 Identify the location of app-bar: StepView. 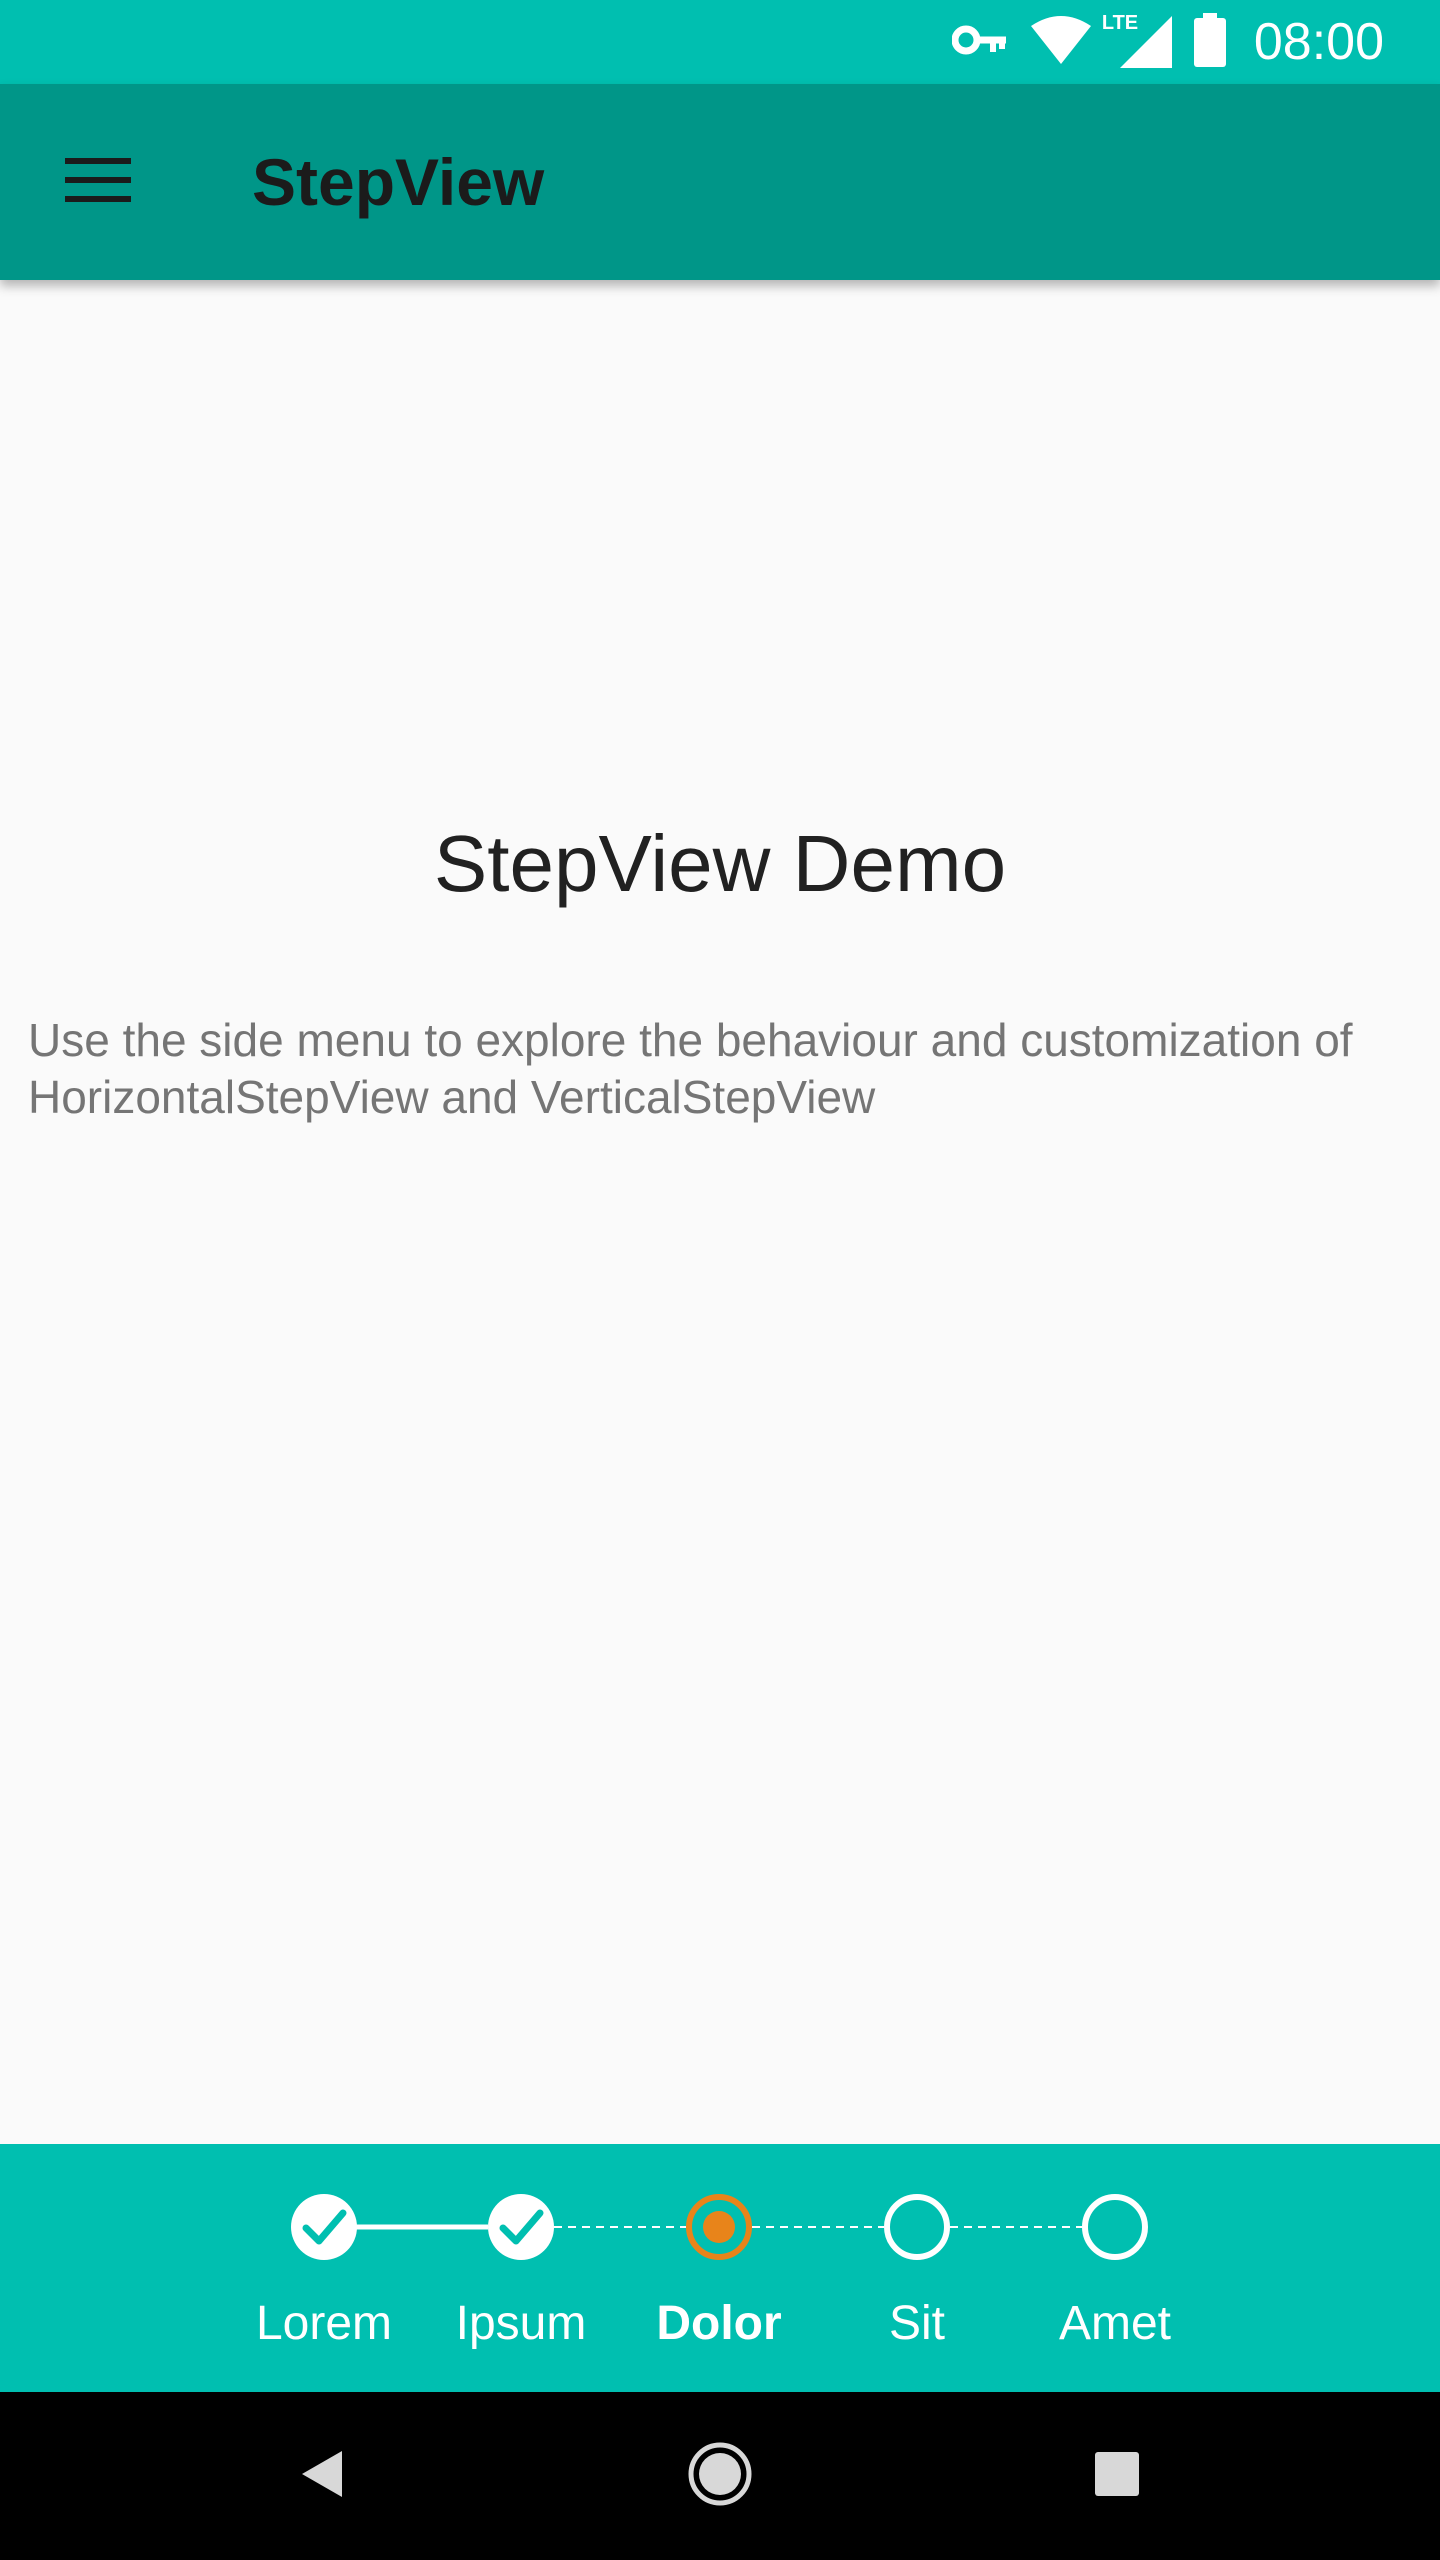
(720, 182).